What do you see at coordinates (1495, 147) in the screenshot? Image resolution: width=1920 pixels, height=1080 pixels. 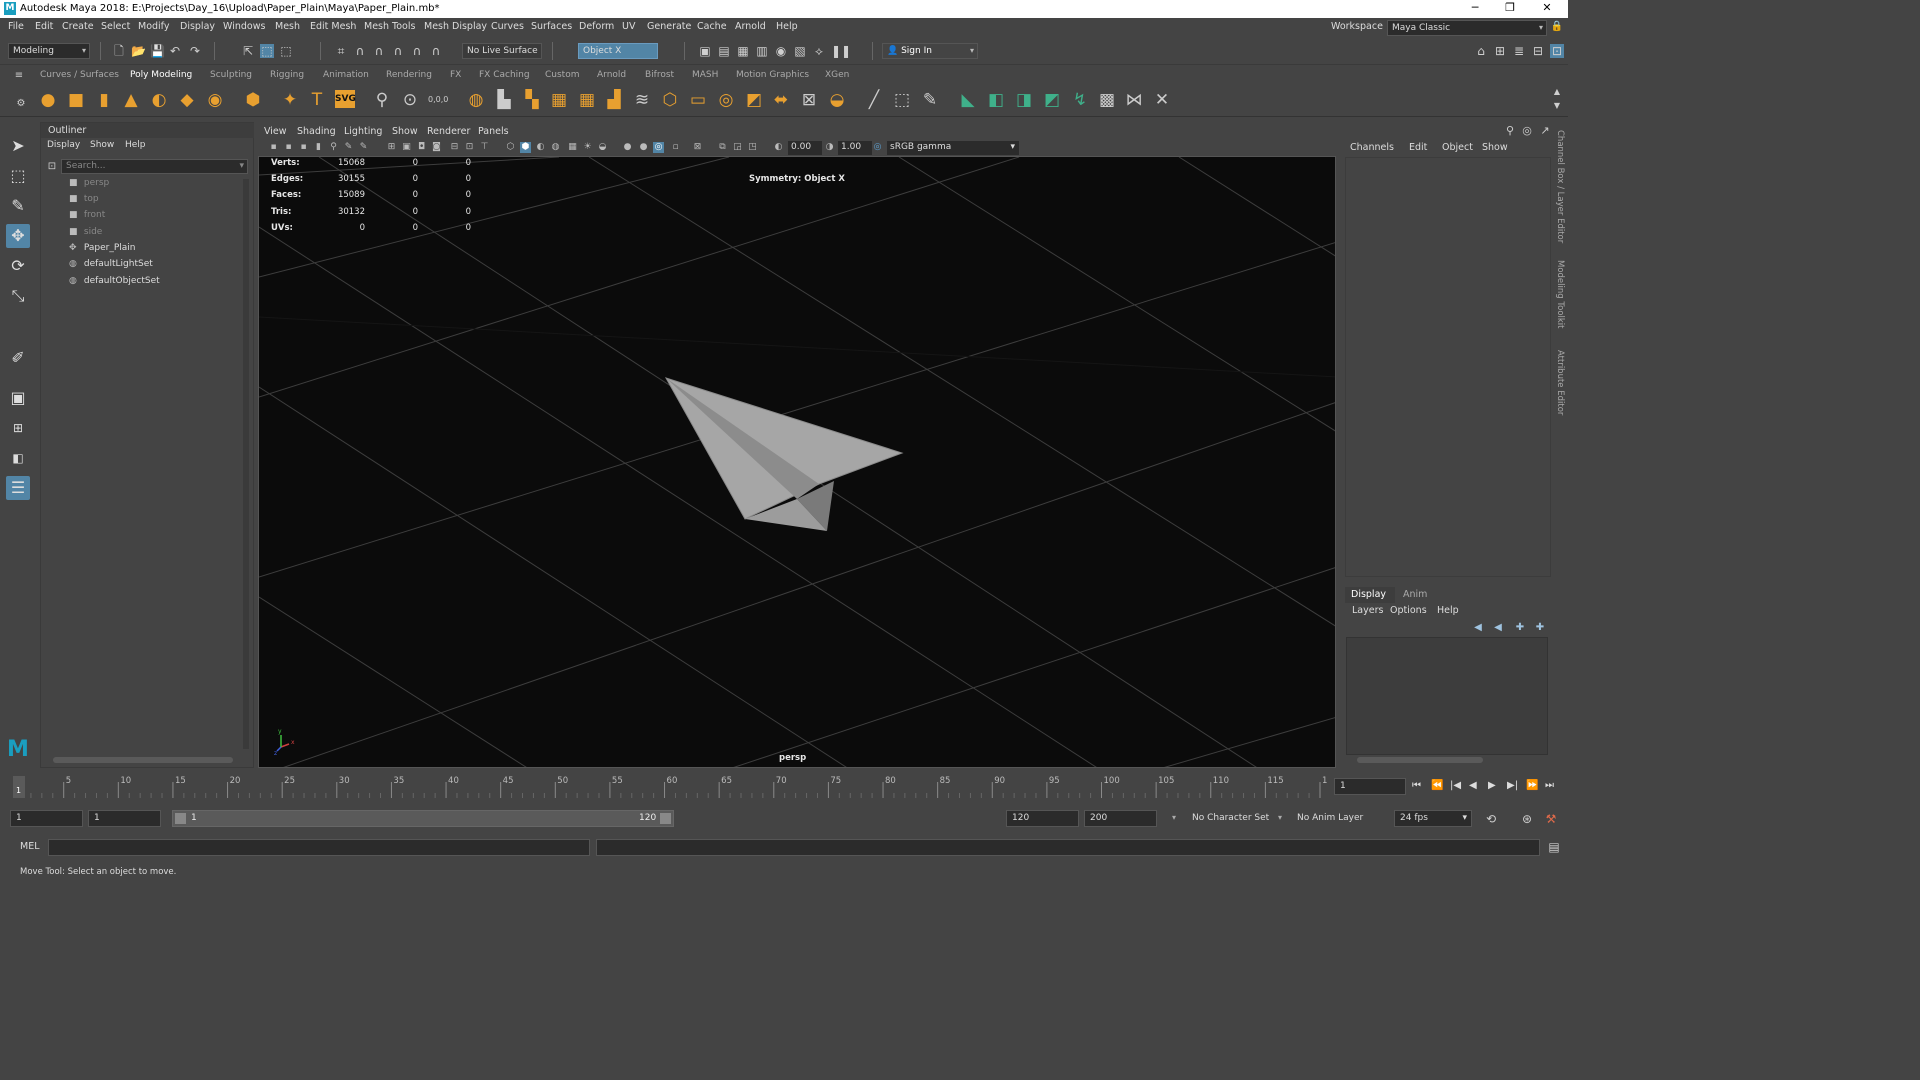 I see `channel-box-menu-show: Show` at bounding box center [1495, 147].